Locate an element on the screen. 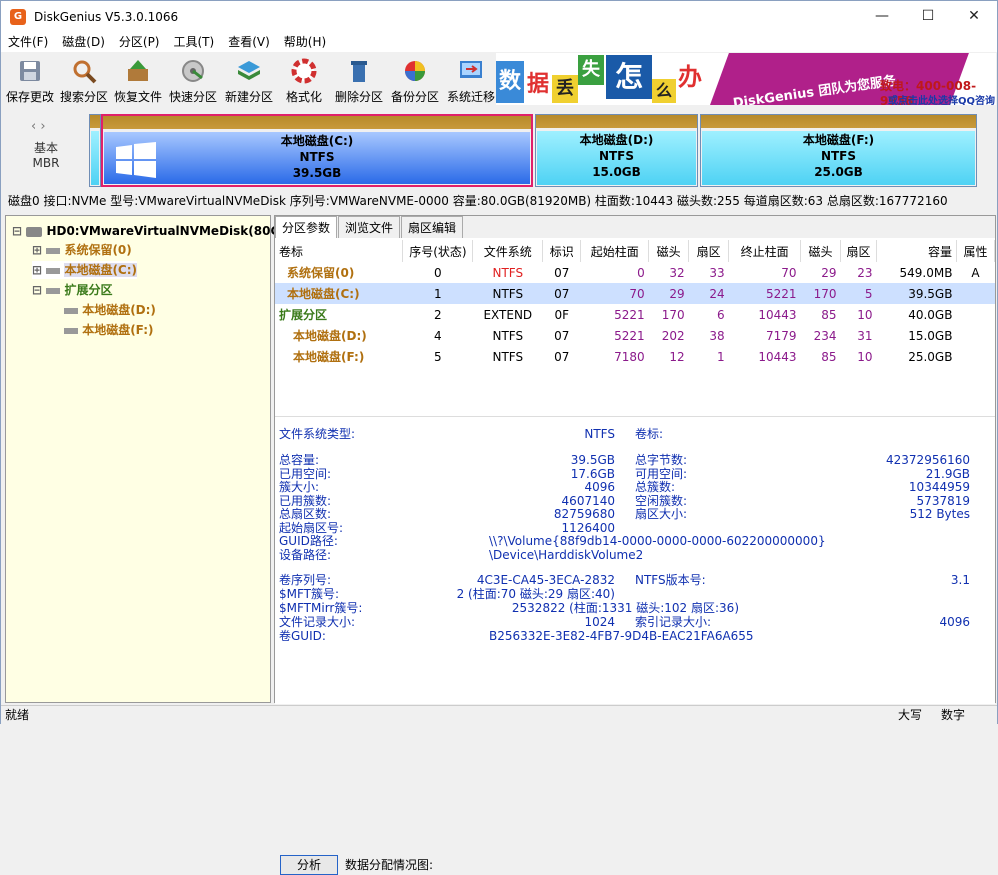 This screenshot has width=998, height=875. table-cell: 5 is located at coordinates (438, 356).